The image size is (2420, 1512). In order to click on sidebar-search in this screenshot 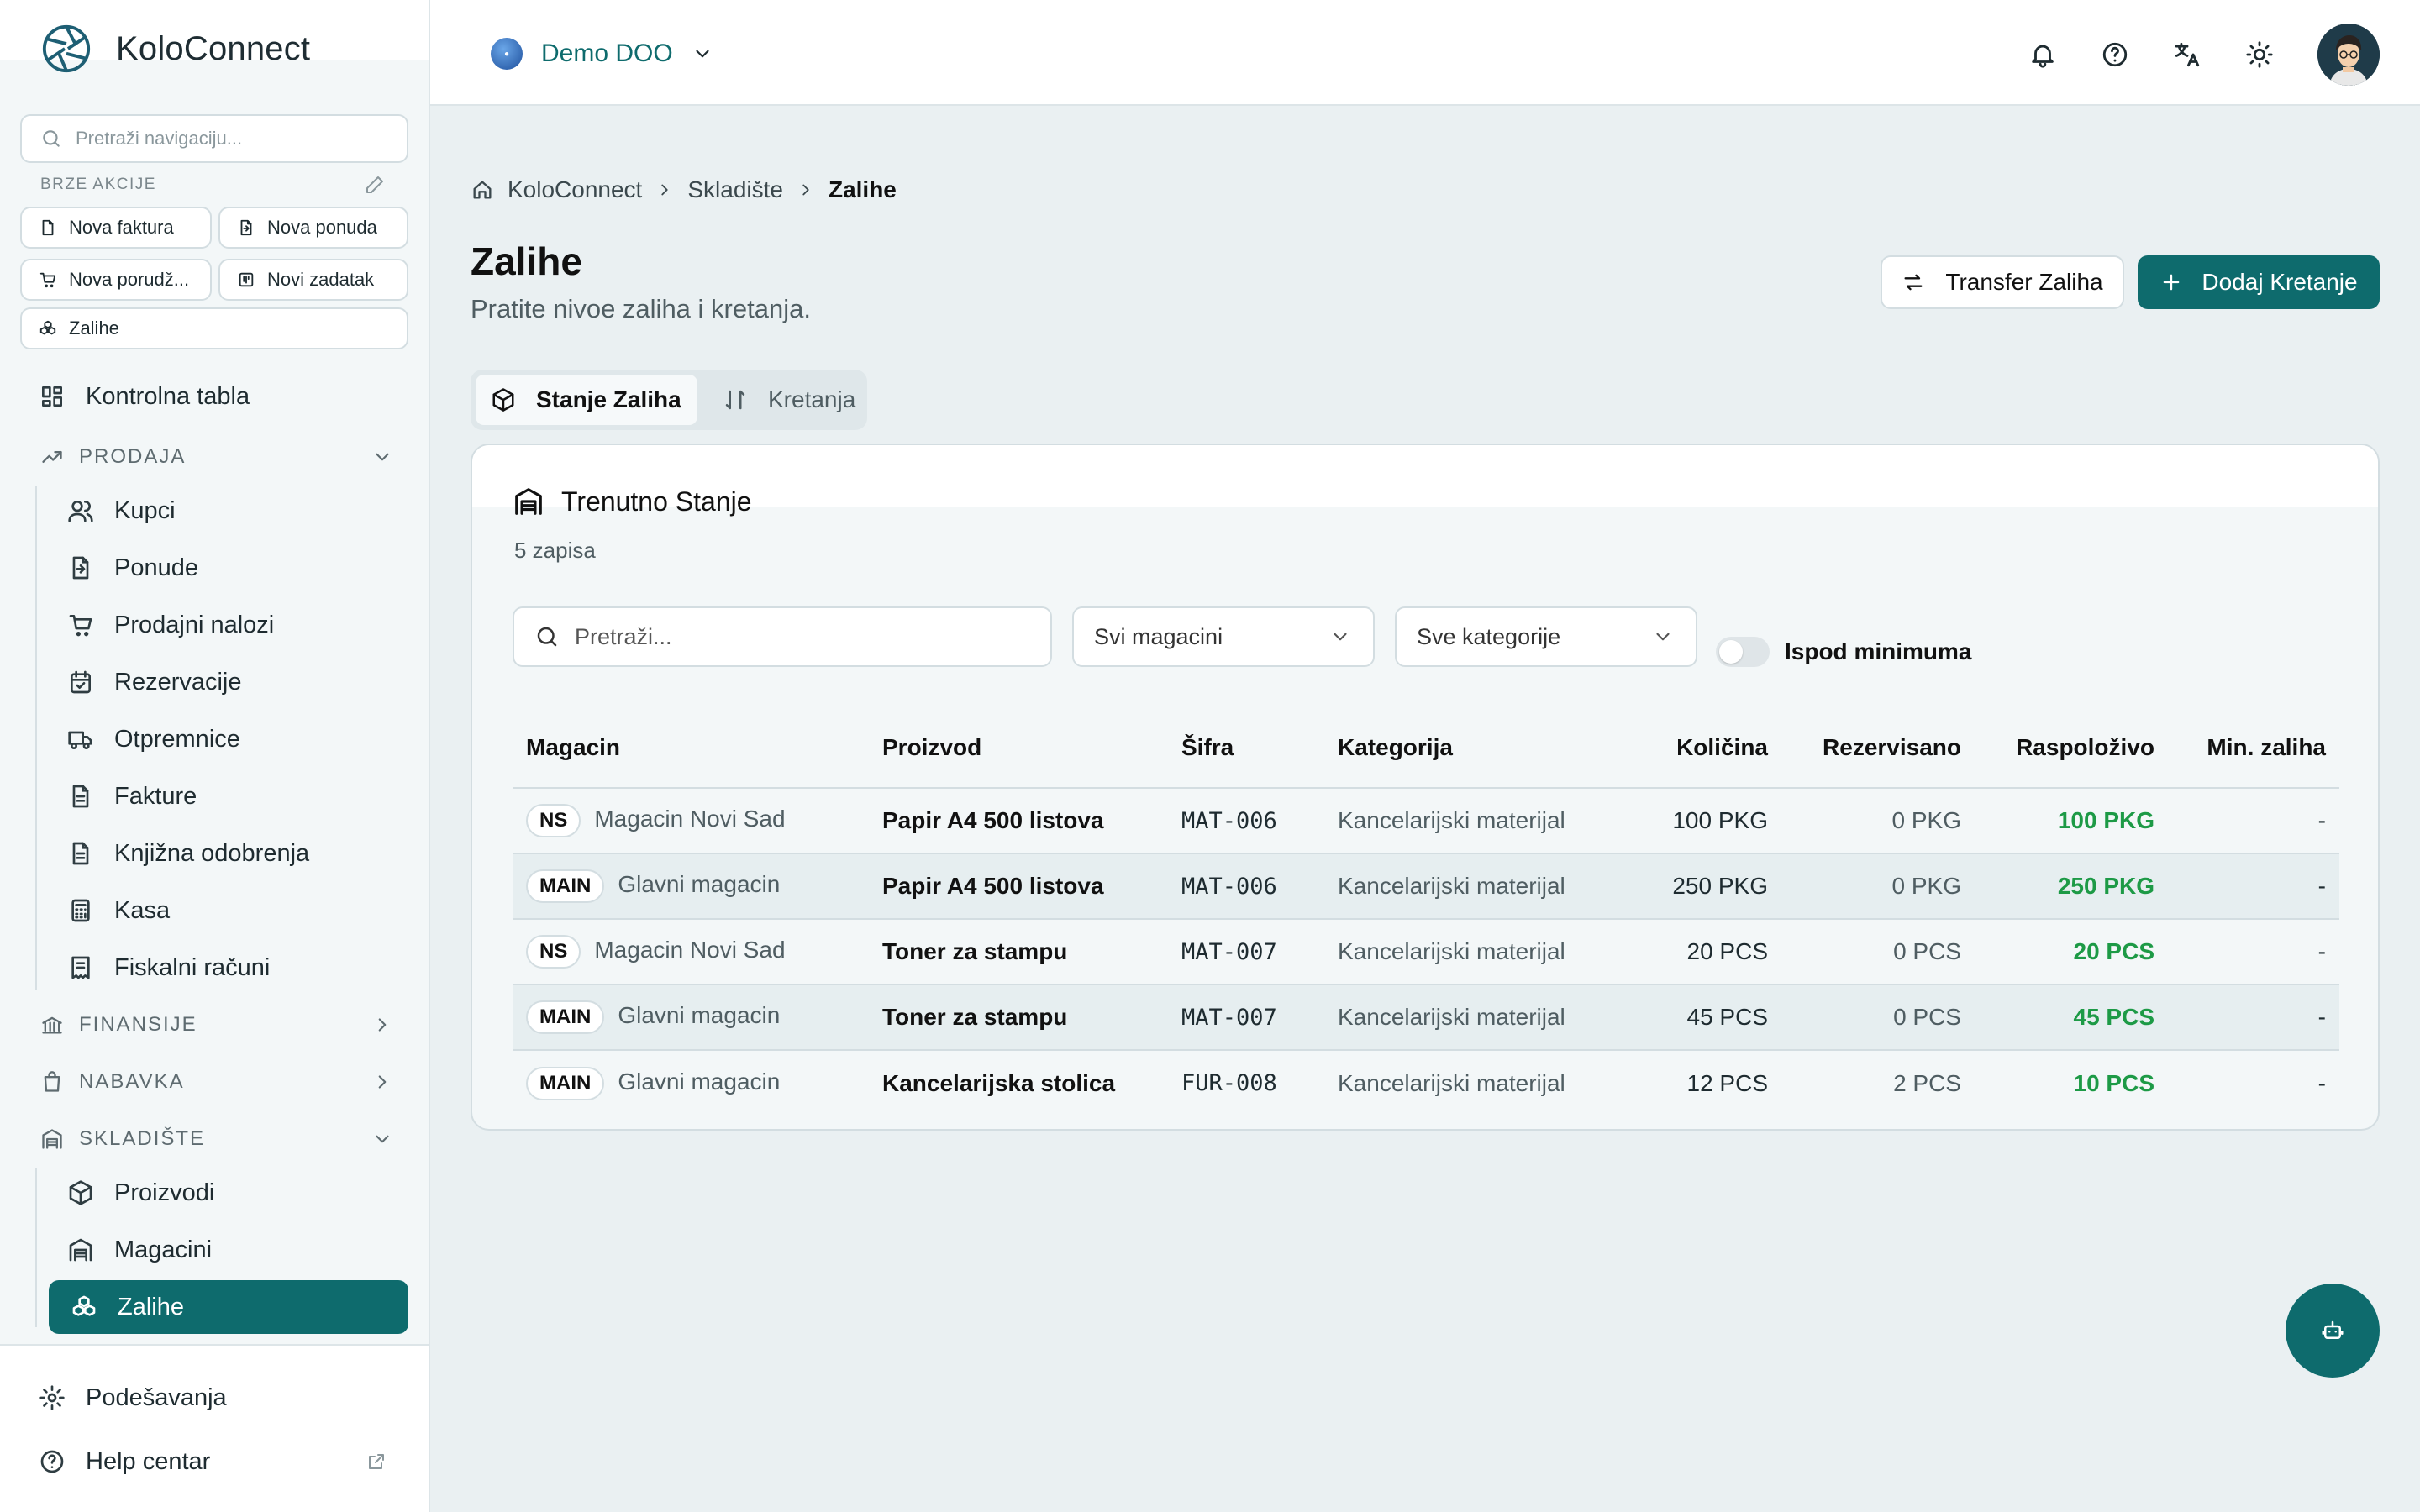, I will do `click(214, 138)`.